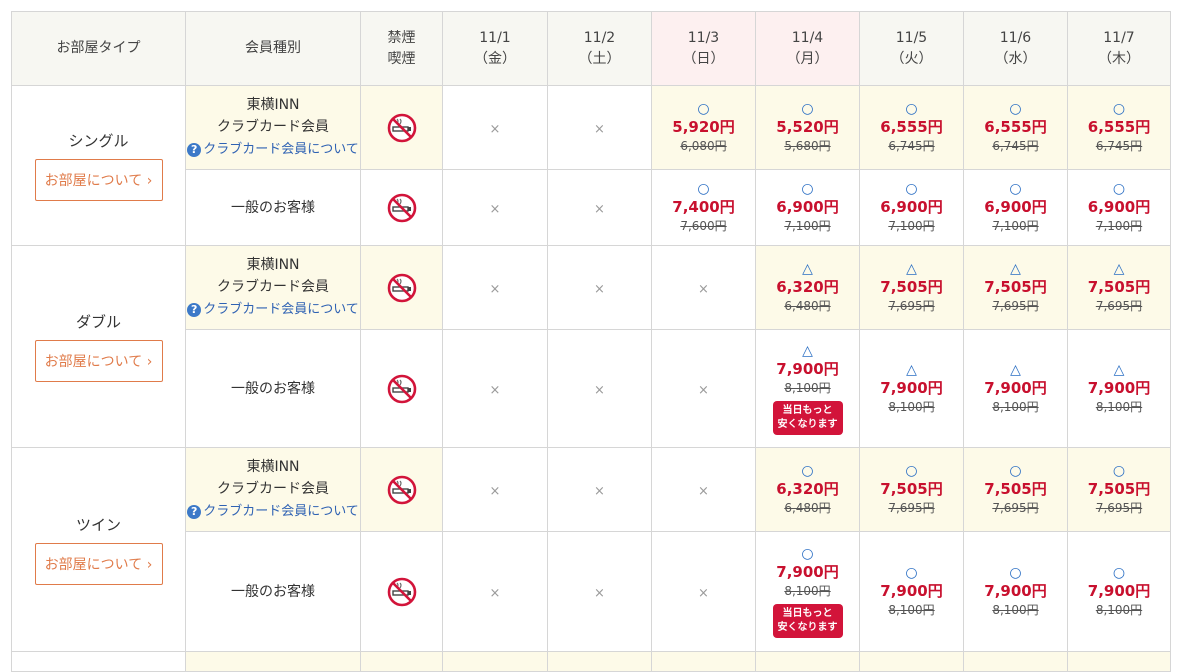 The height and width of the screenshot is (672, 1200). What do you see at coordinates (807, 350) in the screenshot?
I see `availability-mark: △` at bounding box center [807, 350].